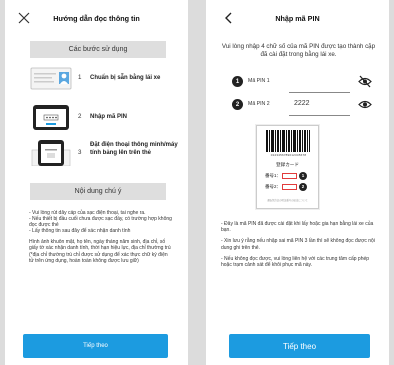 This screenshot has width=394, height=365. I want to click on step-number: 1, so click(80, 77).